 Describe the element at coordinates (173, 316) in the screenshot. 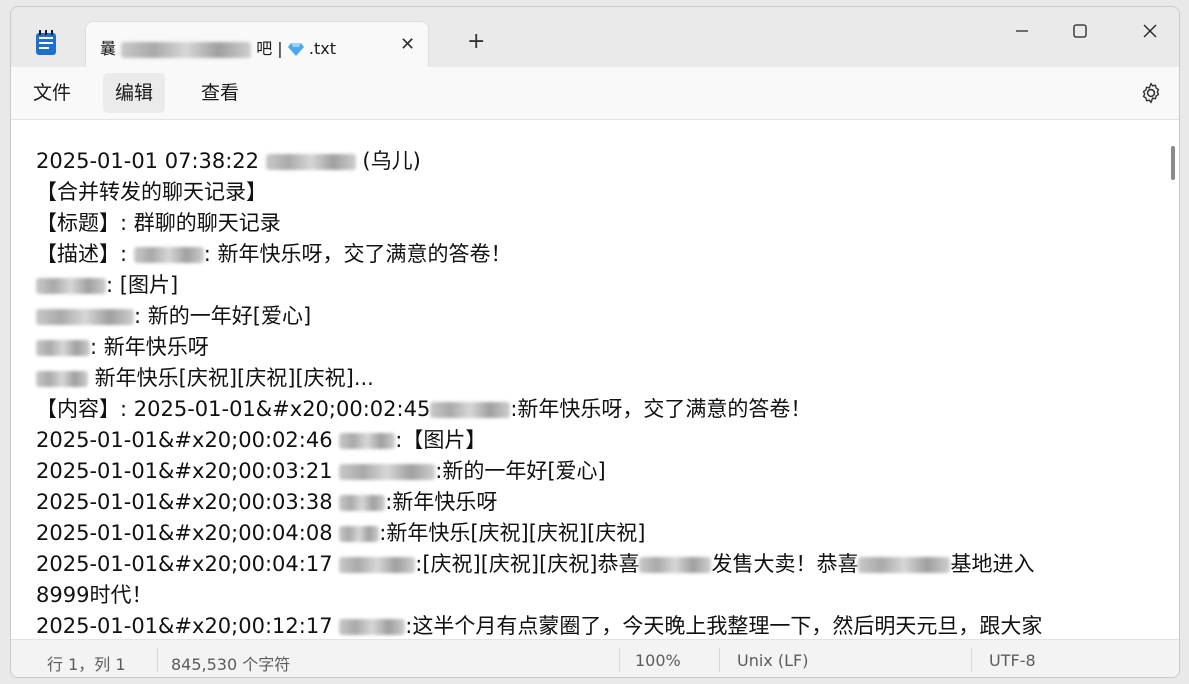

I see `text-line: : 新的一年好[爱心]` at that location.